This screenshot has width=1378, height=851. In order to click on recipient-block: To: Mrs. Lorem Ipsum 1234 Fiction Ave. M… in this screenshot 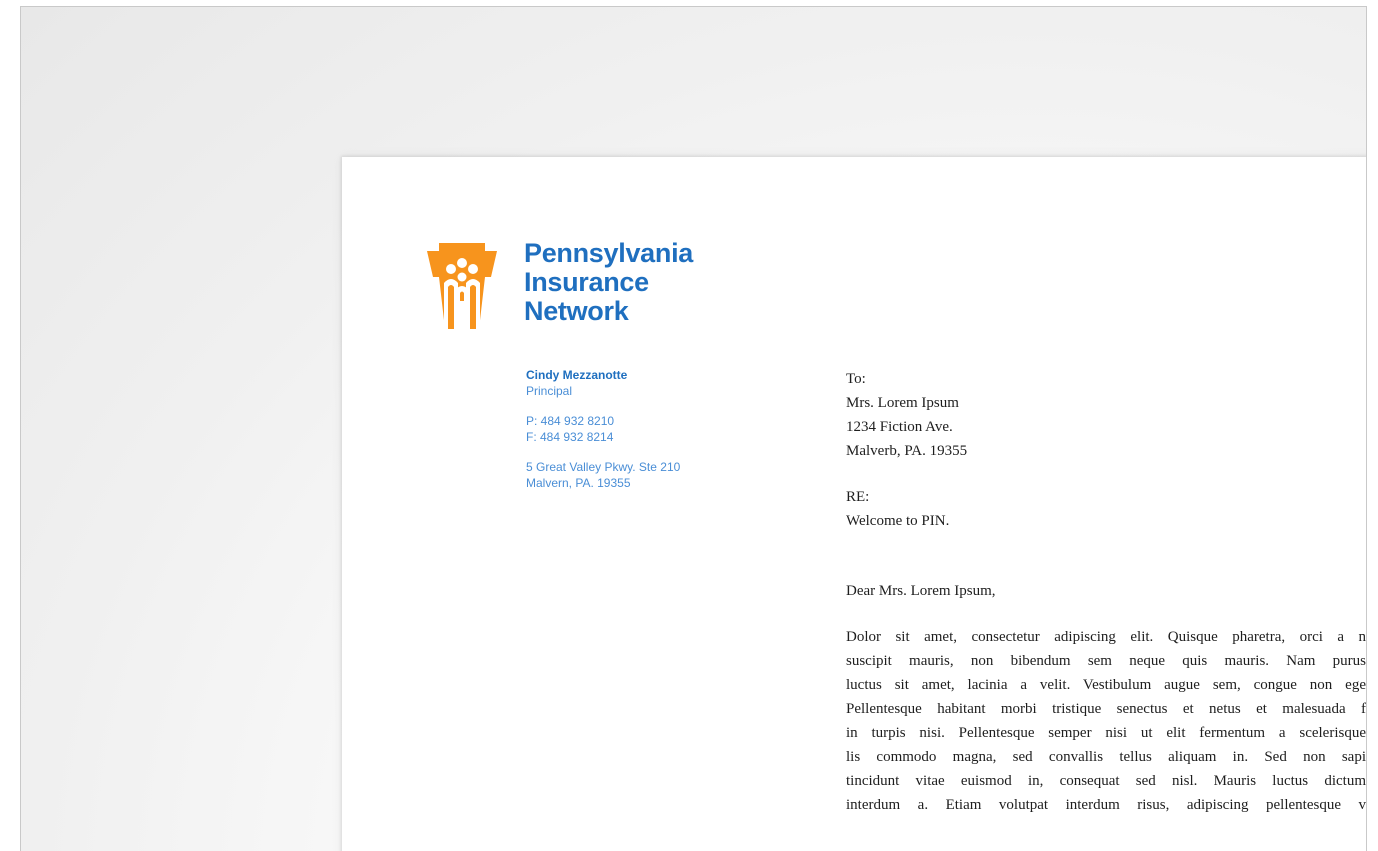, I will do `click(1106, 415)`.